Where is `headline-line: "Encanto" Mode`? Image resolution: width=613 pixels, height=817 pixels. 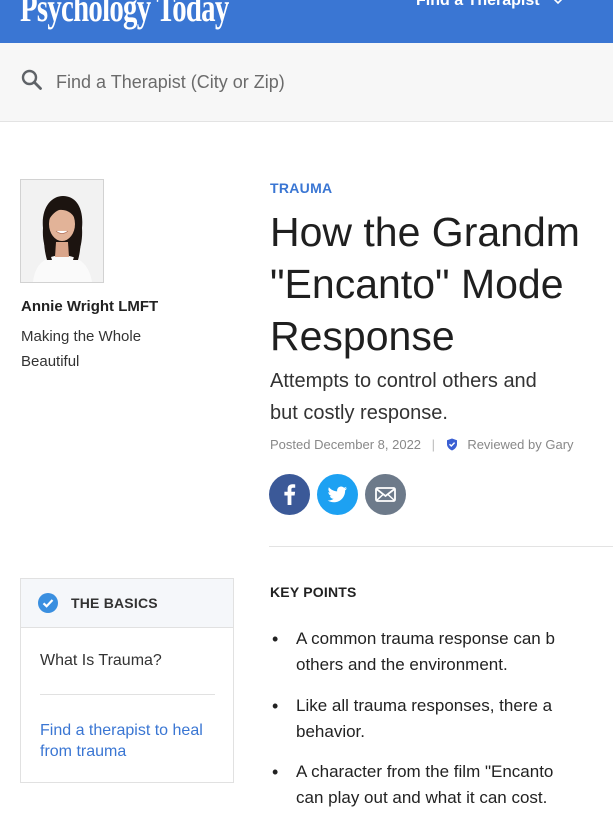
headline-line: "Encanto" Mode is located at coordinates (417, 284).